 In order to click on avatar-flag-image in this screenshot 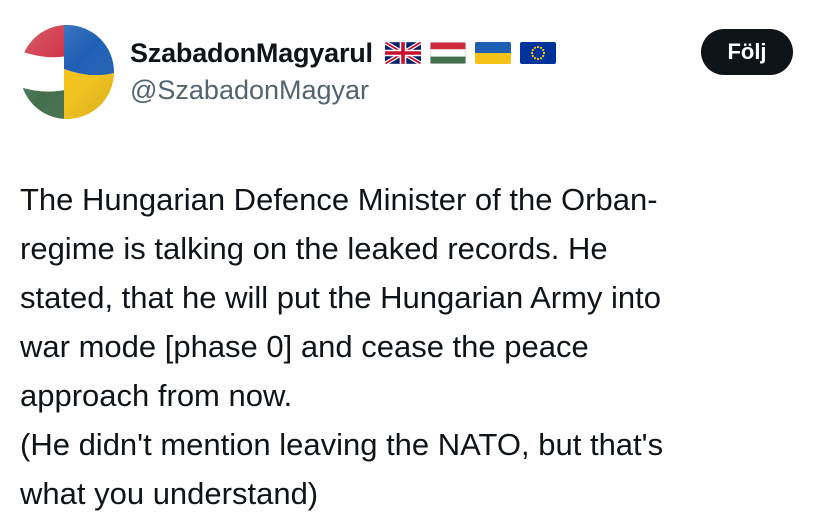, I will do `click(67, 72)`.